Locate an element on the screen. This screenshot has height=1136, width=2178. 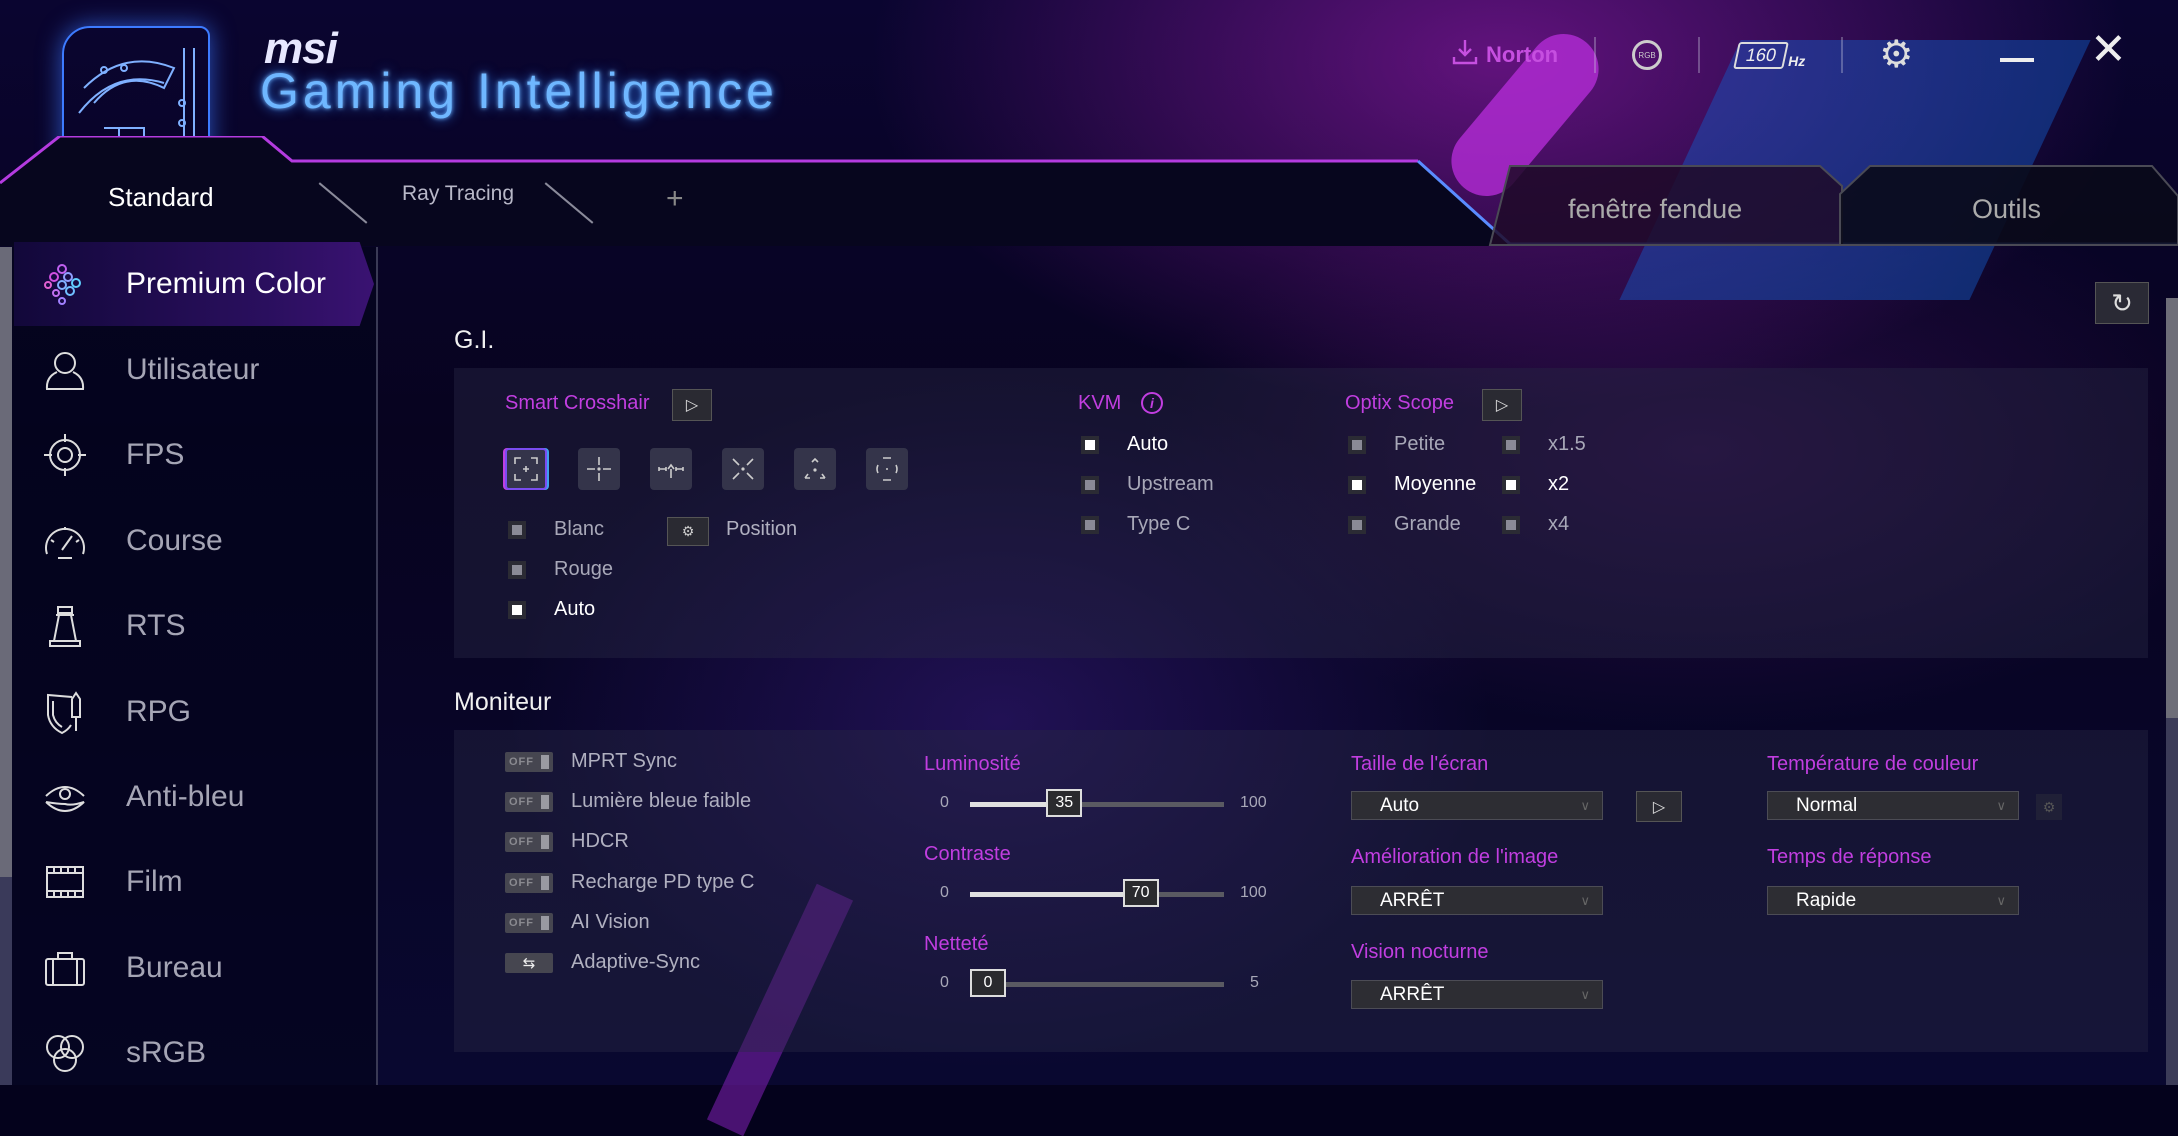
crosshair-position-button: ⚙ is located at coordinates (688, 531).